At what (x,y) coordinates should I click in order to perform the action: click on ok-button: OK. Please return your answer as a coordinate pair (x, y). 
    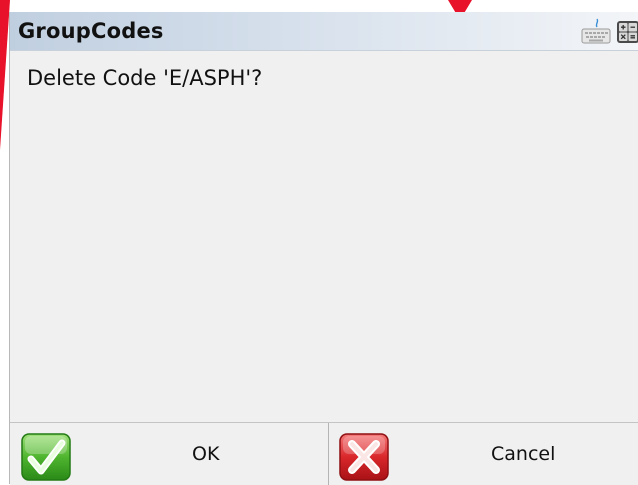
    Looking at the image, I should click on (169, 454).